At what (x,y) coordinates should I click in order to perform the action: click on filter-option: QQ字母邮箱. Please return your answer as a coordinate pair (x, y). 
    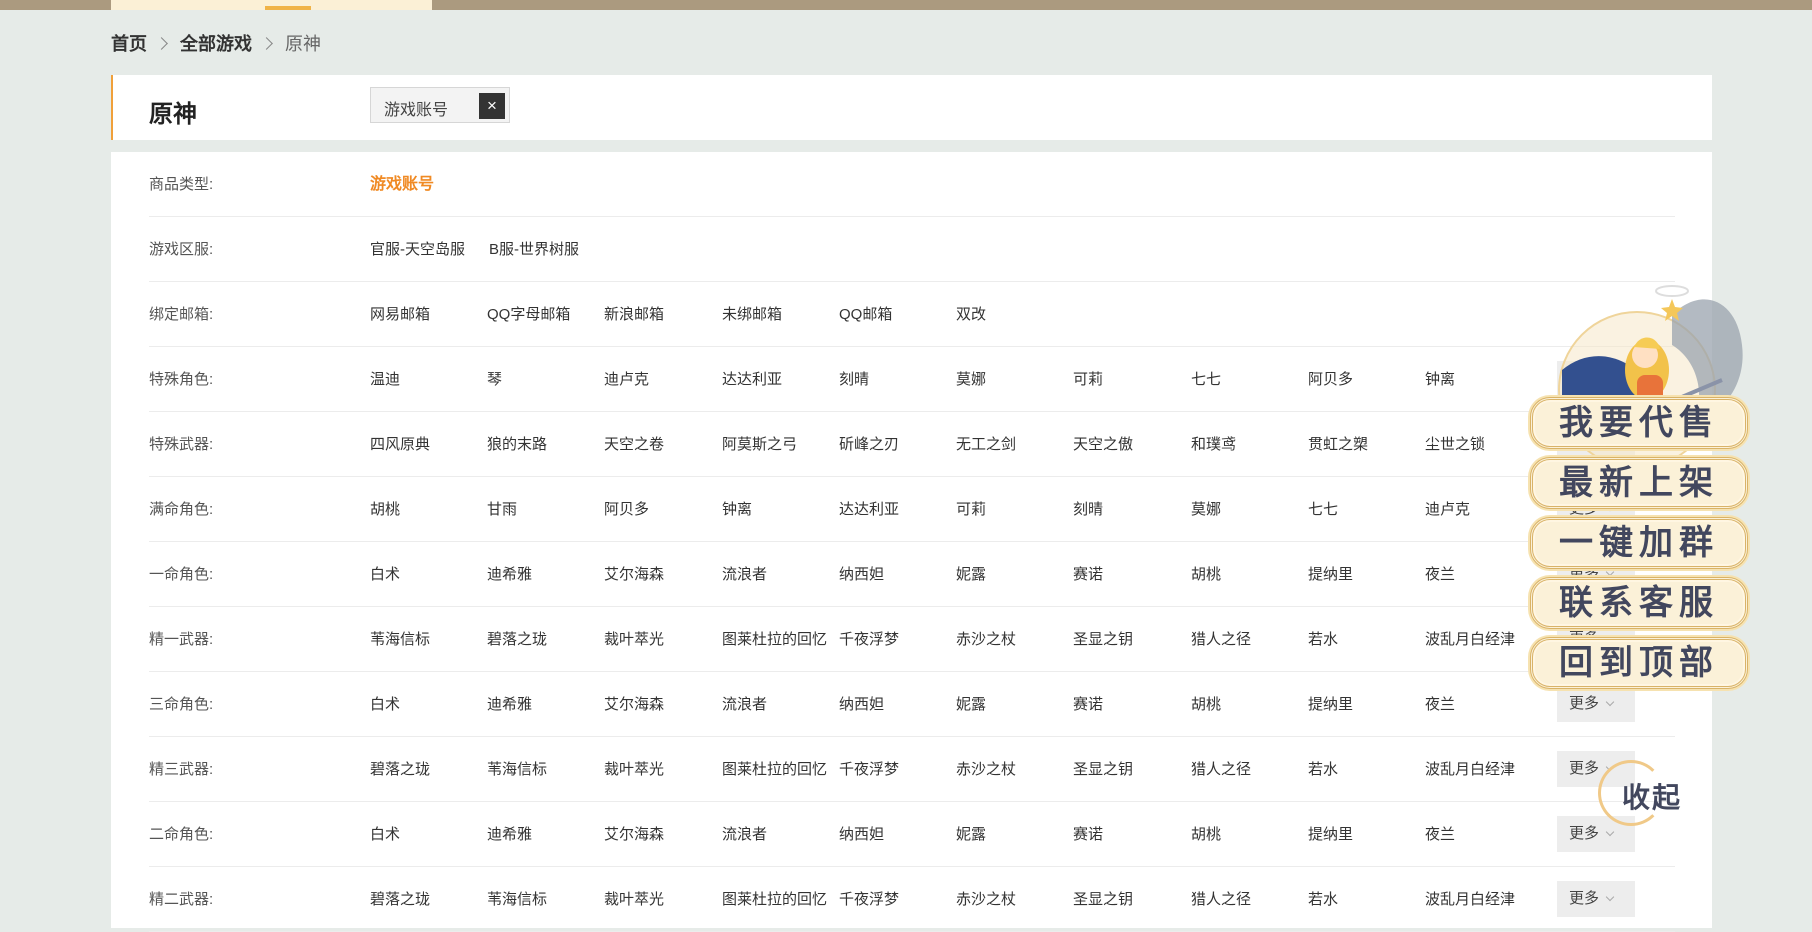
    Looking at the image, I should click on (528, 314).